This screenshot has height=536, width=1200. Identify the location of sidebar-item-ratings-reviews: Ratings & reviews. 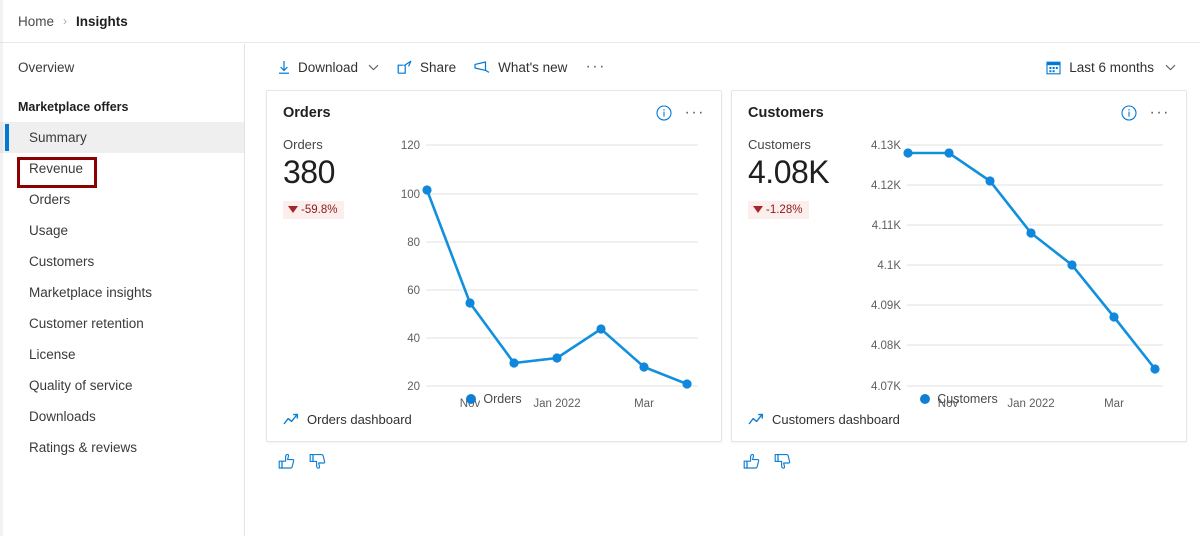
(122, 447).